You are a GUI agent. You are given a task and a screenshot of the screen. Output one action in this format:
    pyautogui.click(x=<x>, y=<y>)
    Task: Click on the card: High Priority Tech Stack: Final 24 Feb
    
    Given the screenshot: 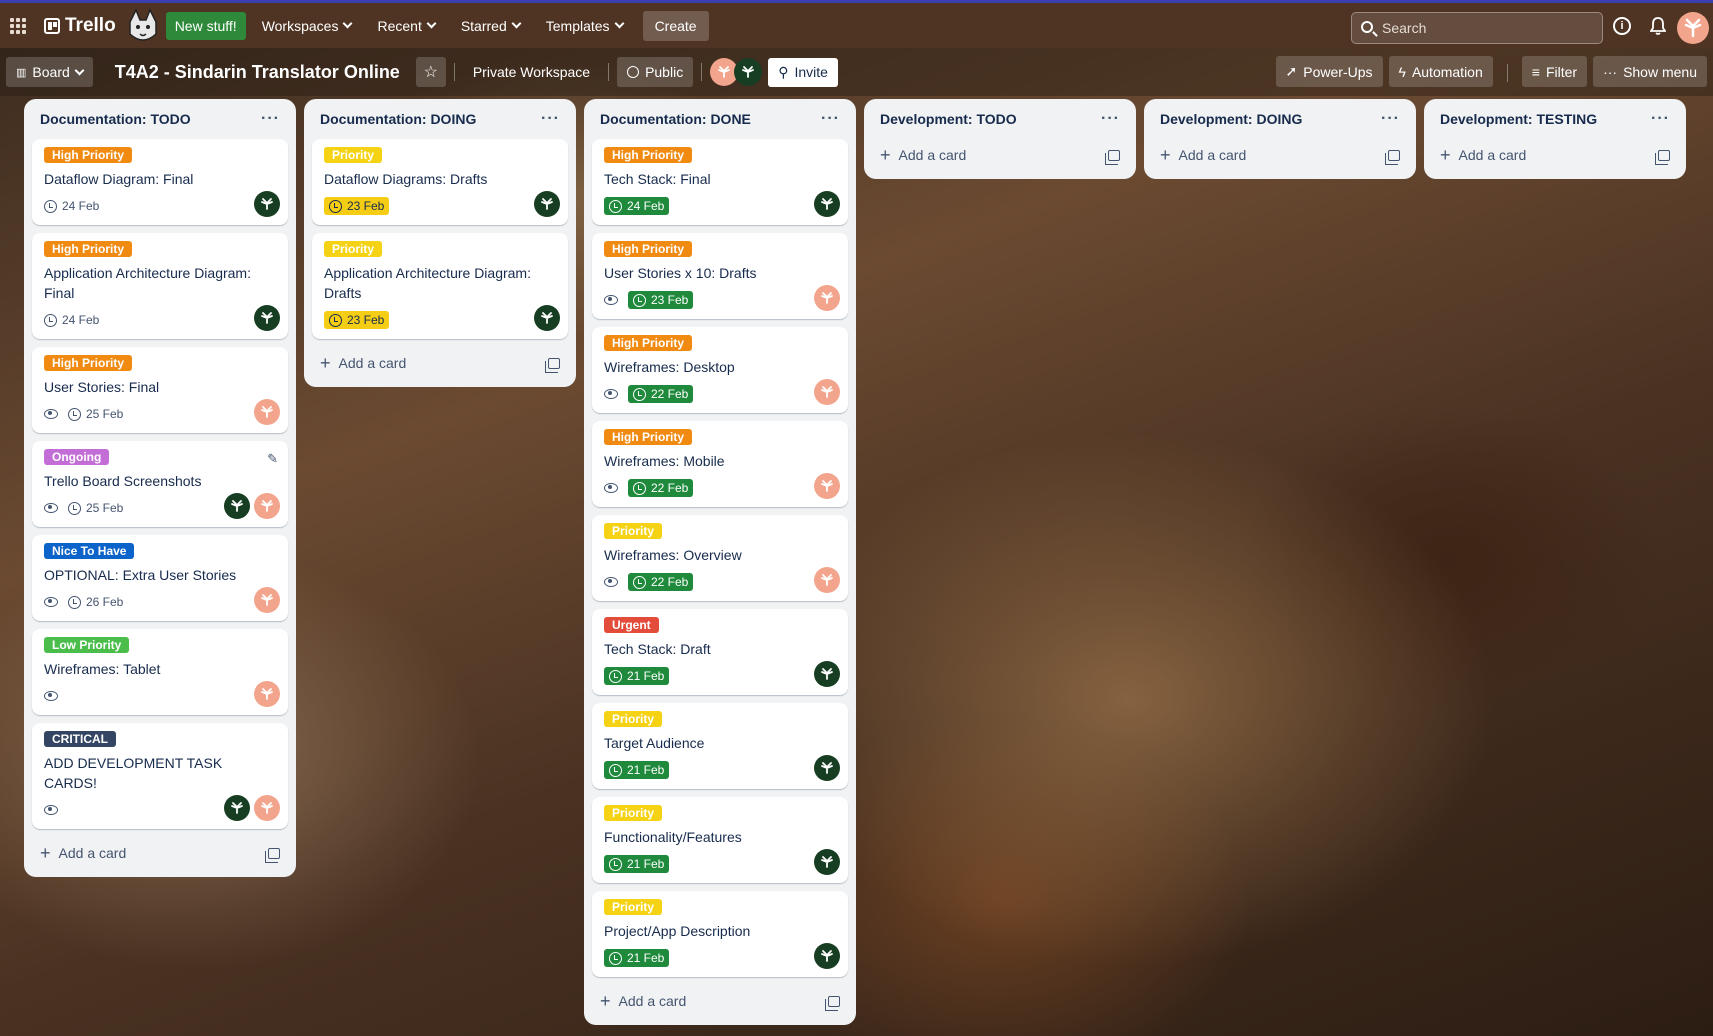 What is the action you would take?
    pyautogui.click(x=720, y=182)
    